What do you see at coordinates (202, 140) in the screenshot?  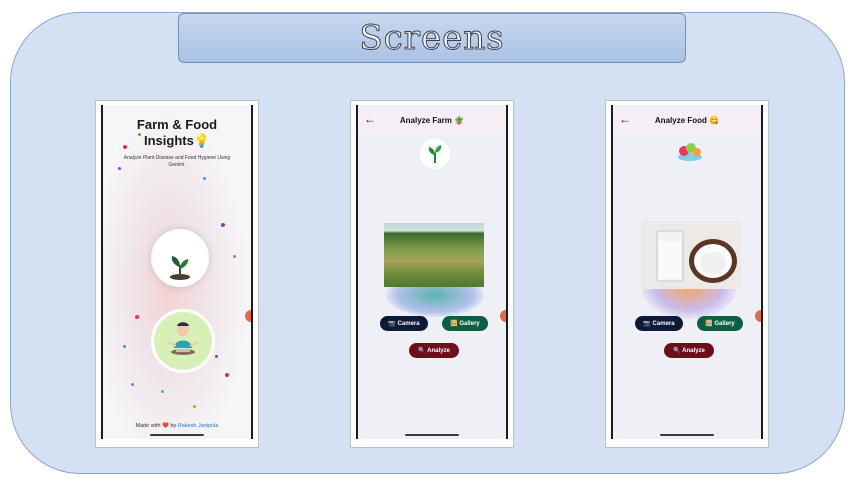 I see `bulb-icon: 💡` at bounding box center [202, 140].